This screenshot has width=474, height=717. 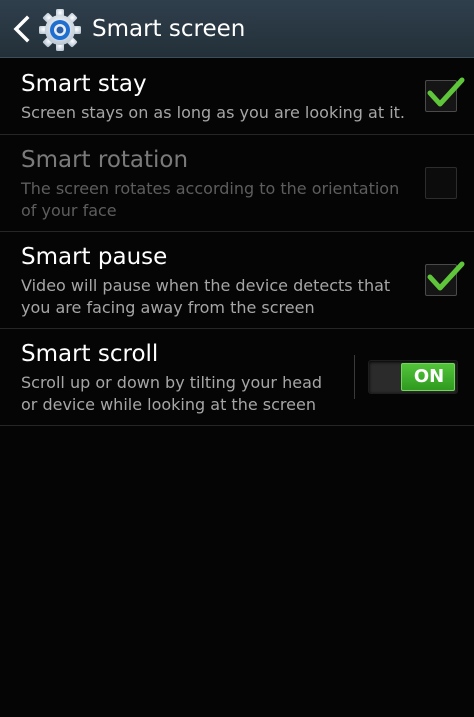 I want to click on back-button, so click(x=50, y=30).